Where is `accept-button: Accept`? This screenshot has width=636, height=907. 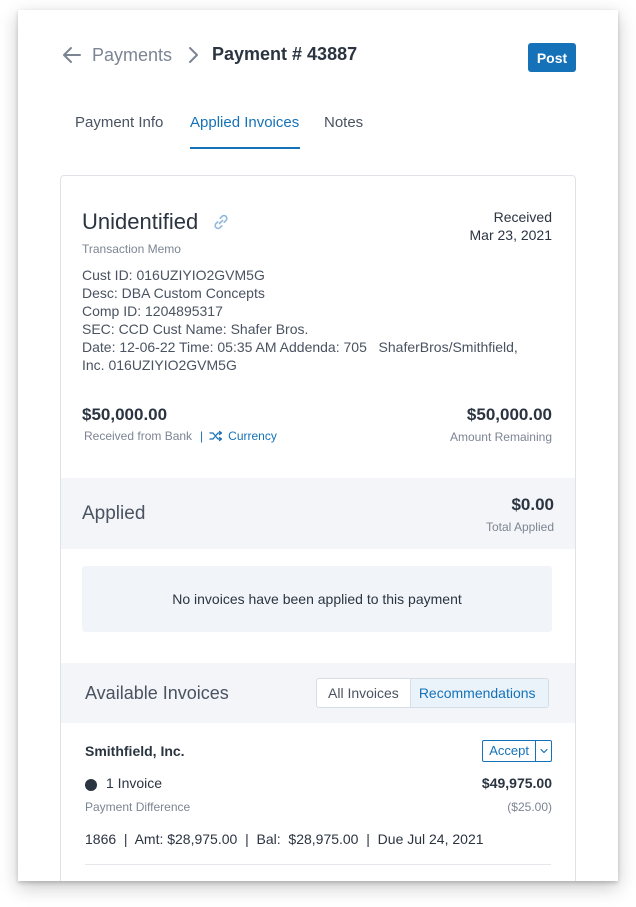 accept-button: Accept is located at coordinates (509, 751).